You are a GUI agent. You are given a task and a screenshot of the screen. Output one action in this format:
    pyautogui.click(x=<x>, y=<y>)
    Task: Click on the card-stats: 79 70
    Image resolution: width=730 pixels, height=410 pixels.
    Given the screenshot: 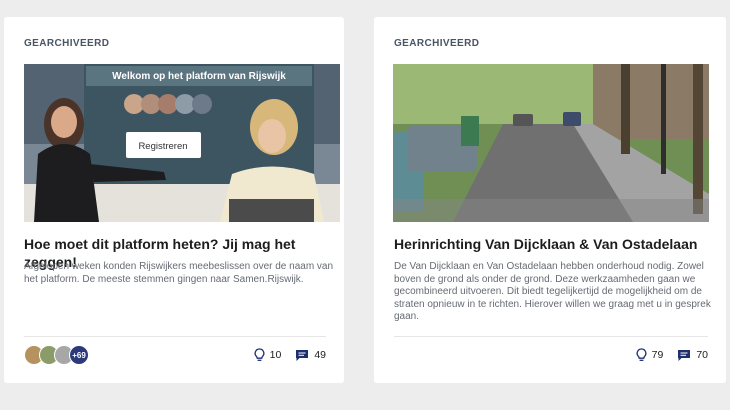 What is the action you would take?
    pyautogui.click(x=672, y=355)
    